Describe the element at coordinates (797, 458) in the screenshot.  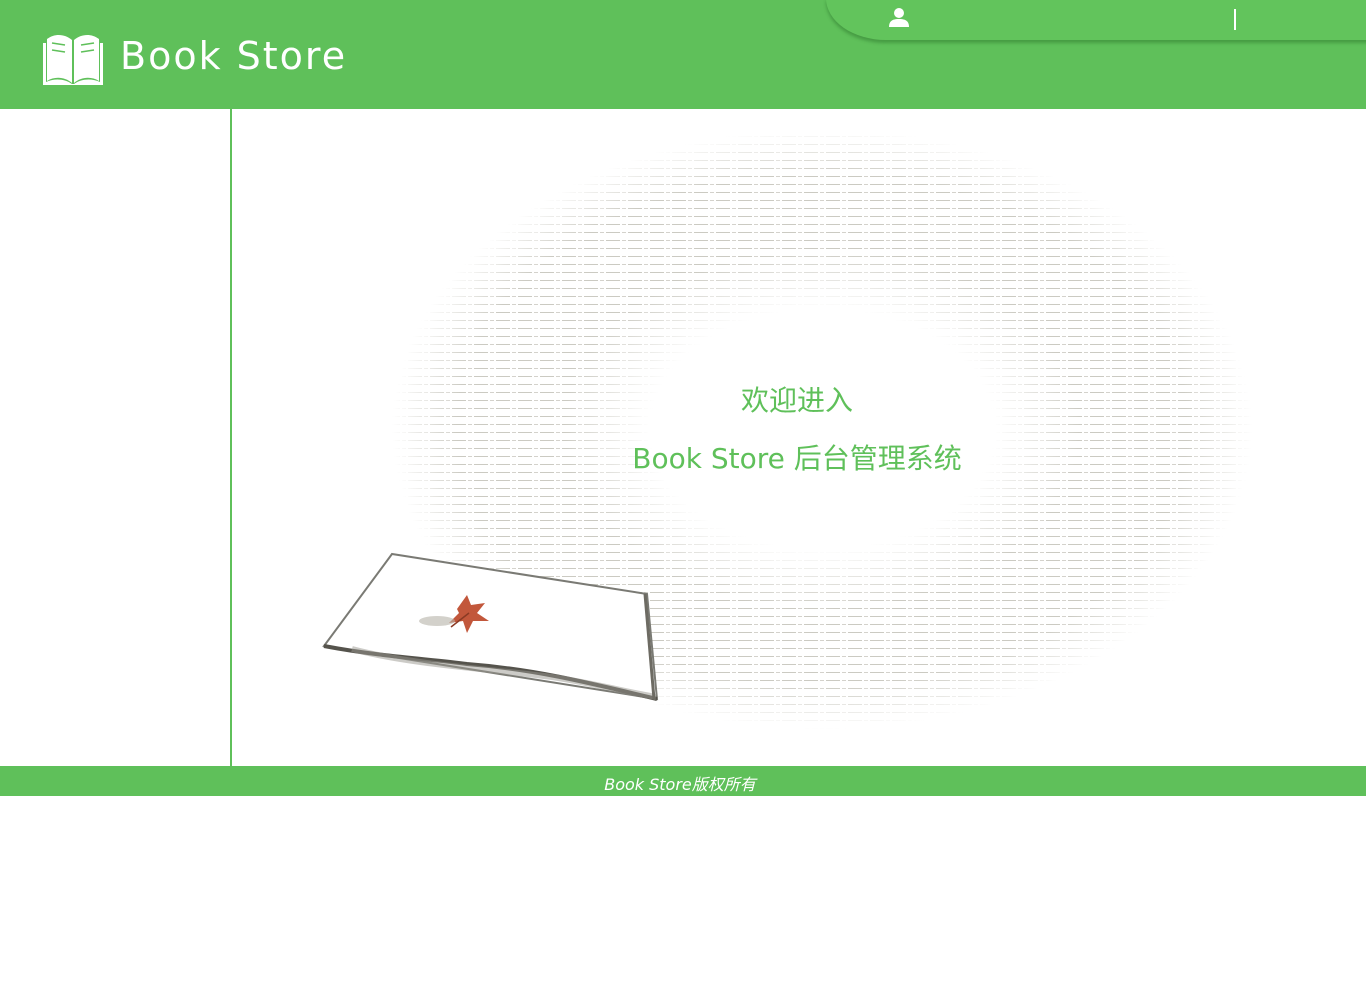
I see `welcome-subtitle: Book Store 后台管理系统` at that location.